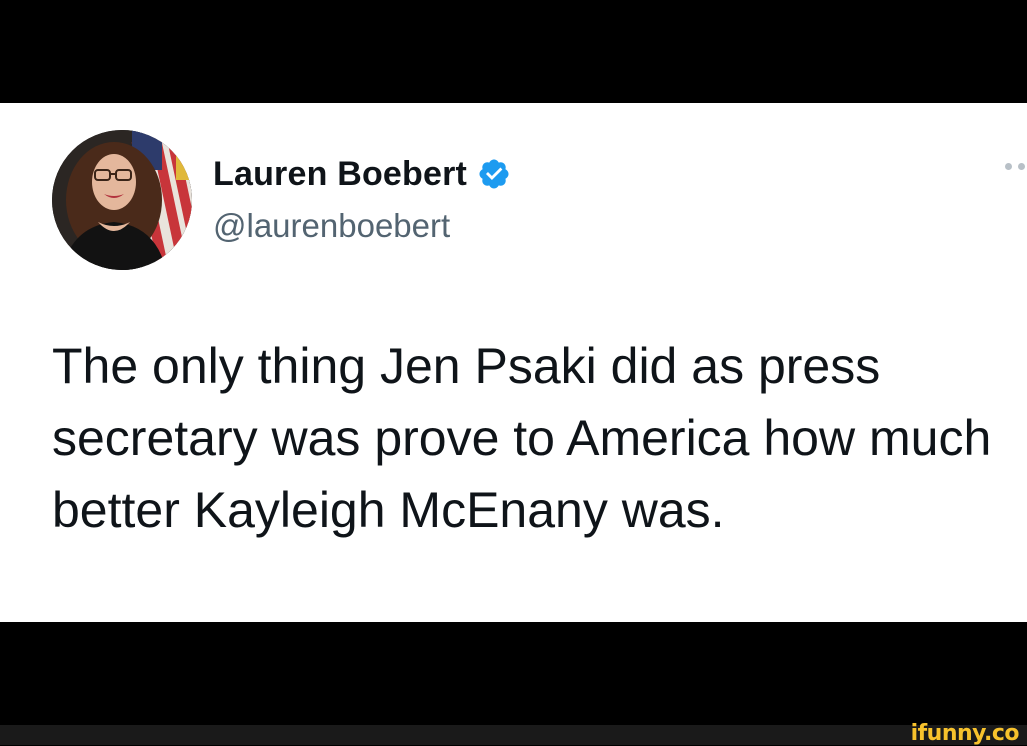 The height and width of the screenshot is (746, 1027). I want to click on handle: @laurenboebert, so click(331, 226).